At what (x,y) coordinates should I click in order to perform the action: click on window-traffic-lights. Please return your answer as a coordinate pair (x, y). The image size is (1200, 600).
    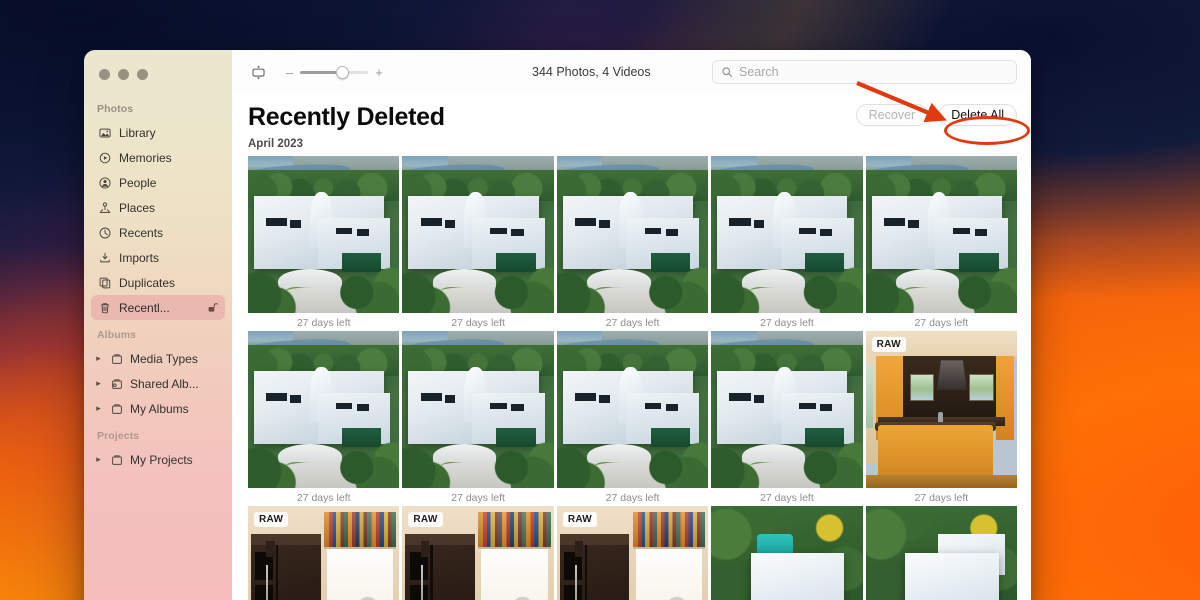
    Looking at the image, I should click on (158, 75).